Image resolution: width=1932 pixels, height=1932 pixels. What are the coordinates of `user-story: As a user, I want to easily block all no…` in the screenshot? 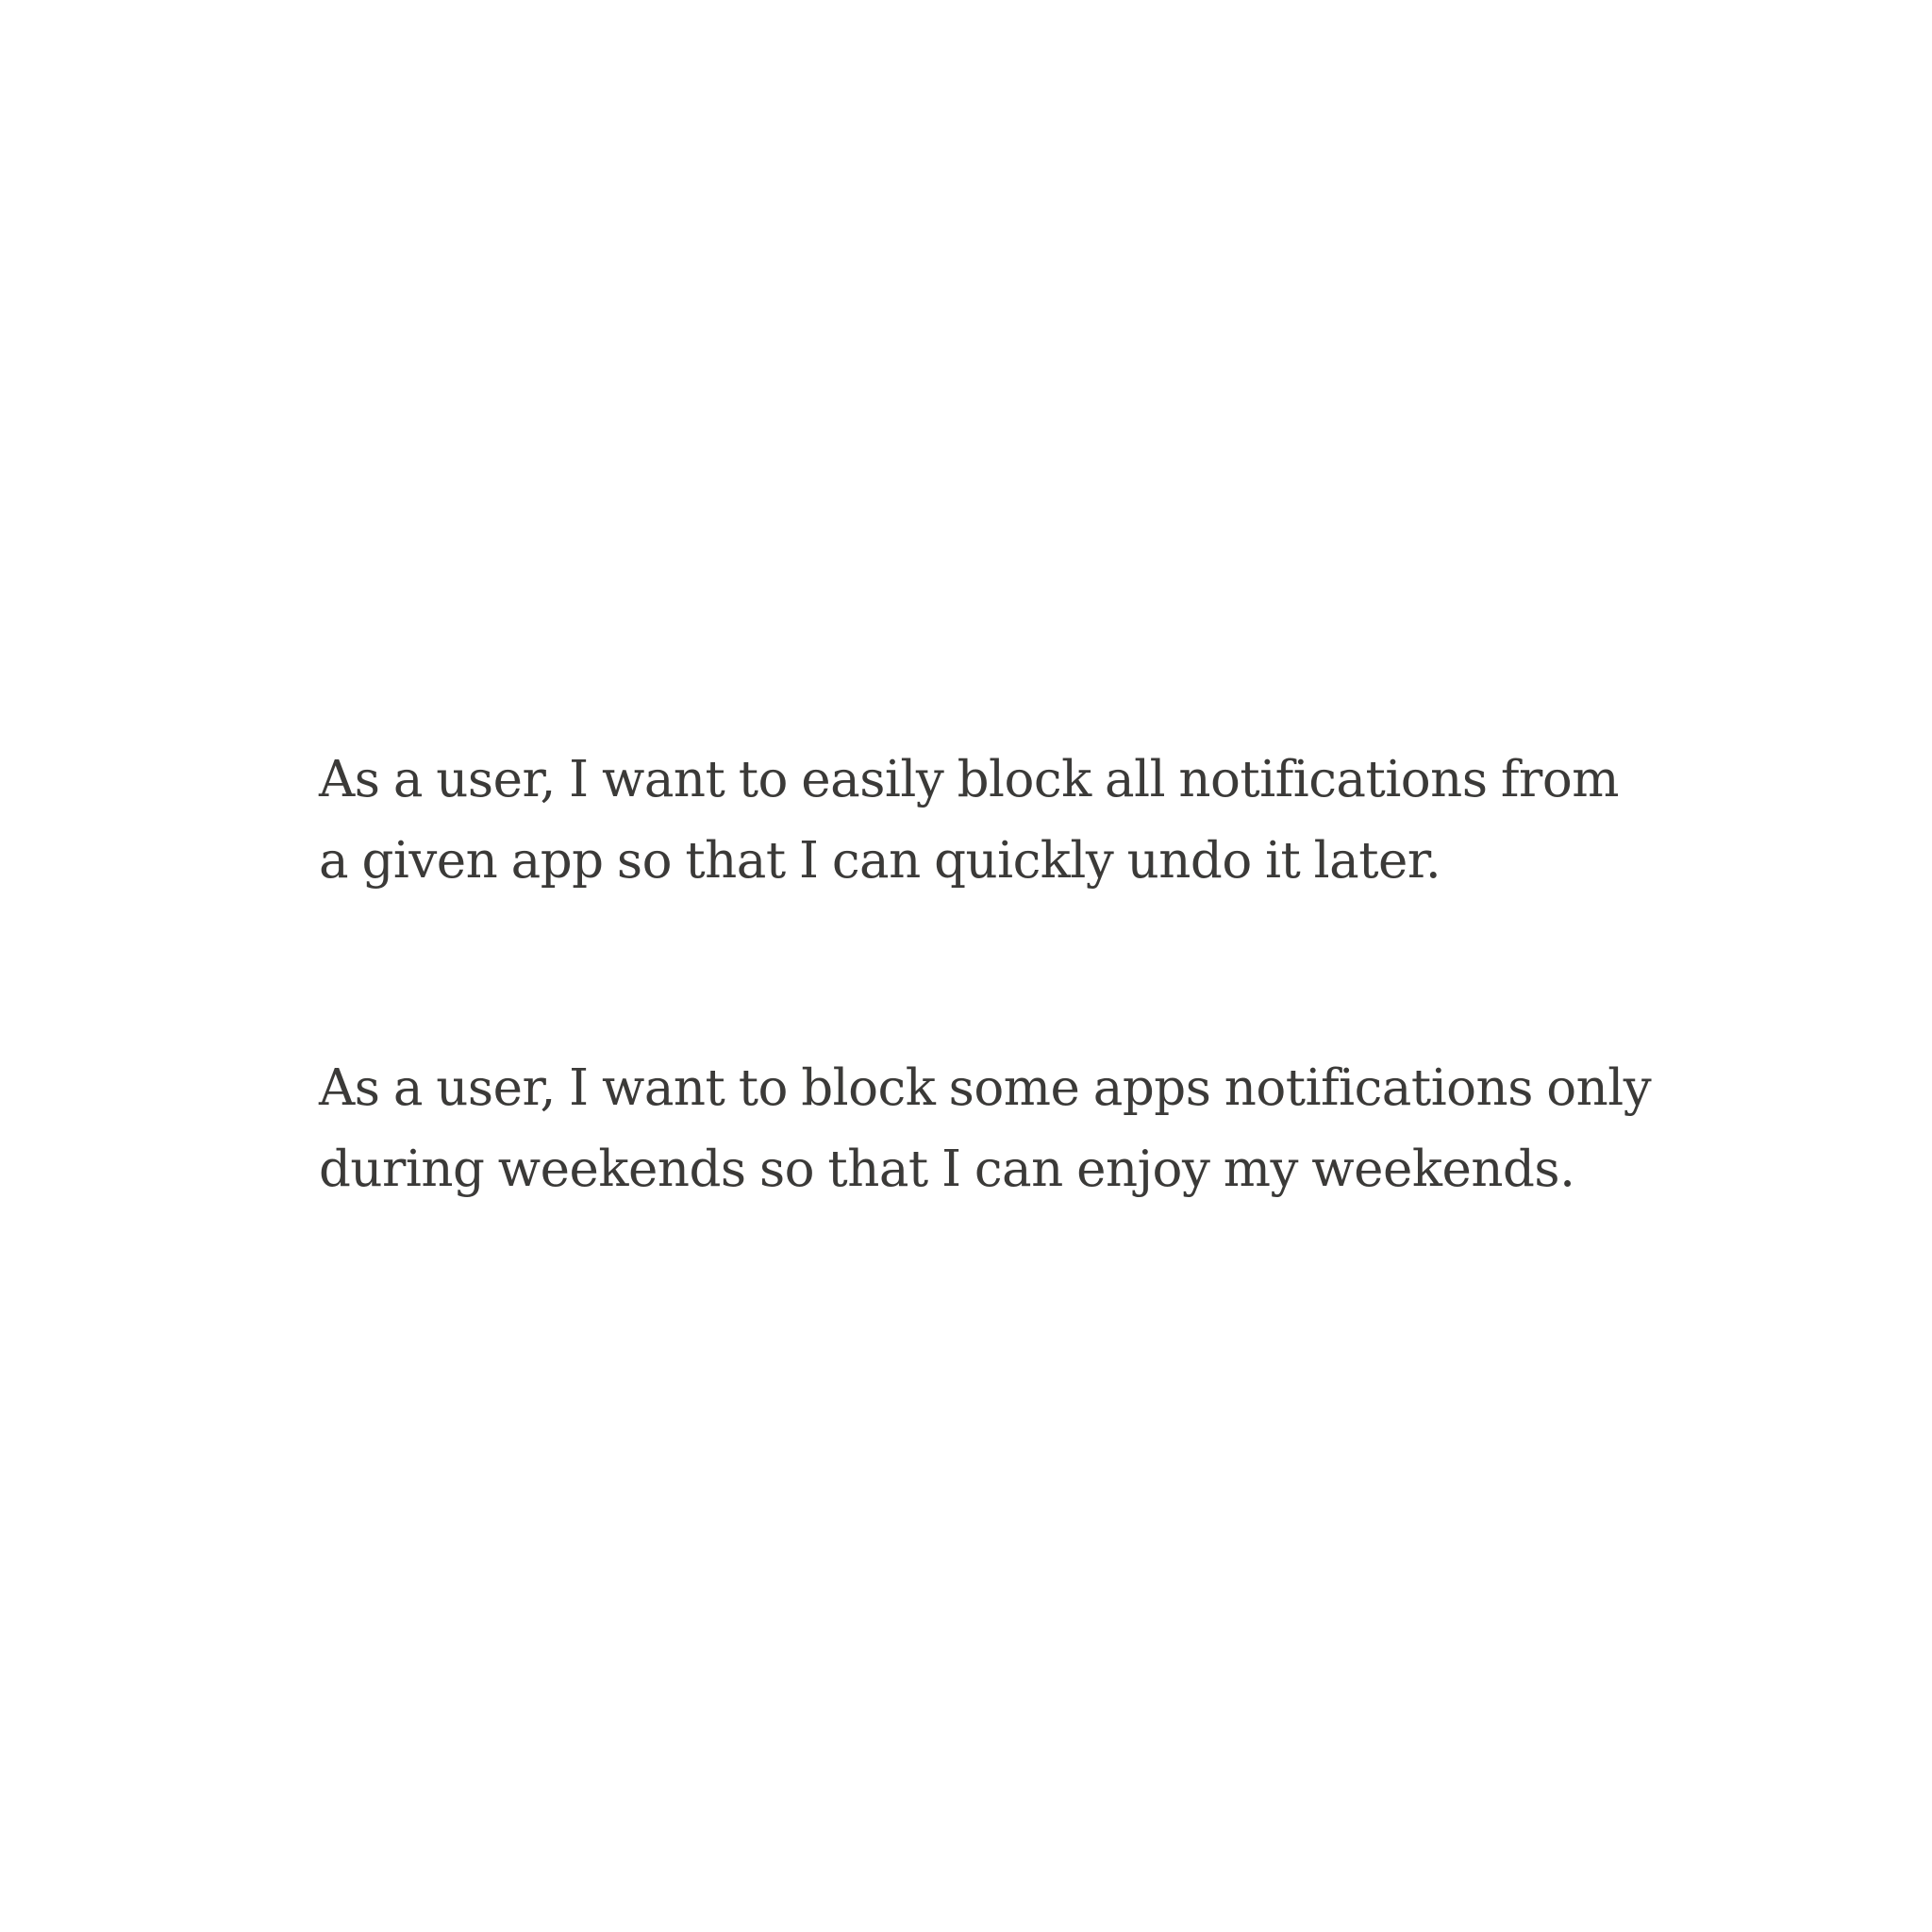 It's located at (969, 821).